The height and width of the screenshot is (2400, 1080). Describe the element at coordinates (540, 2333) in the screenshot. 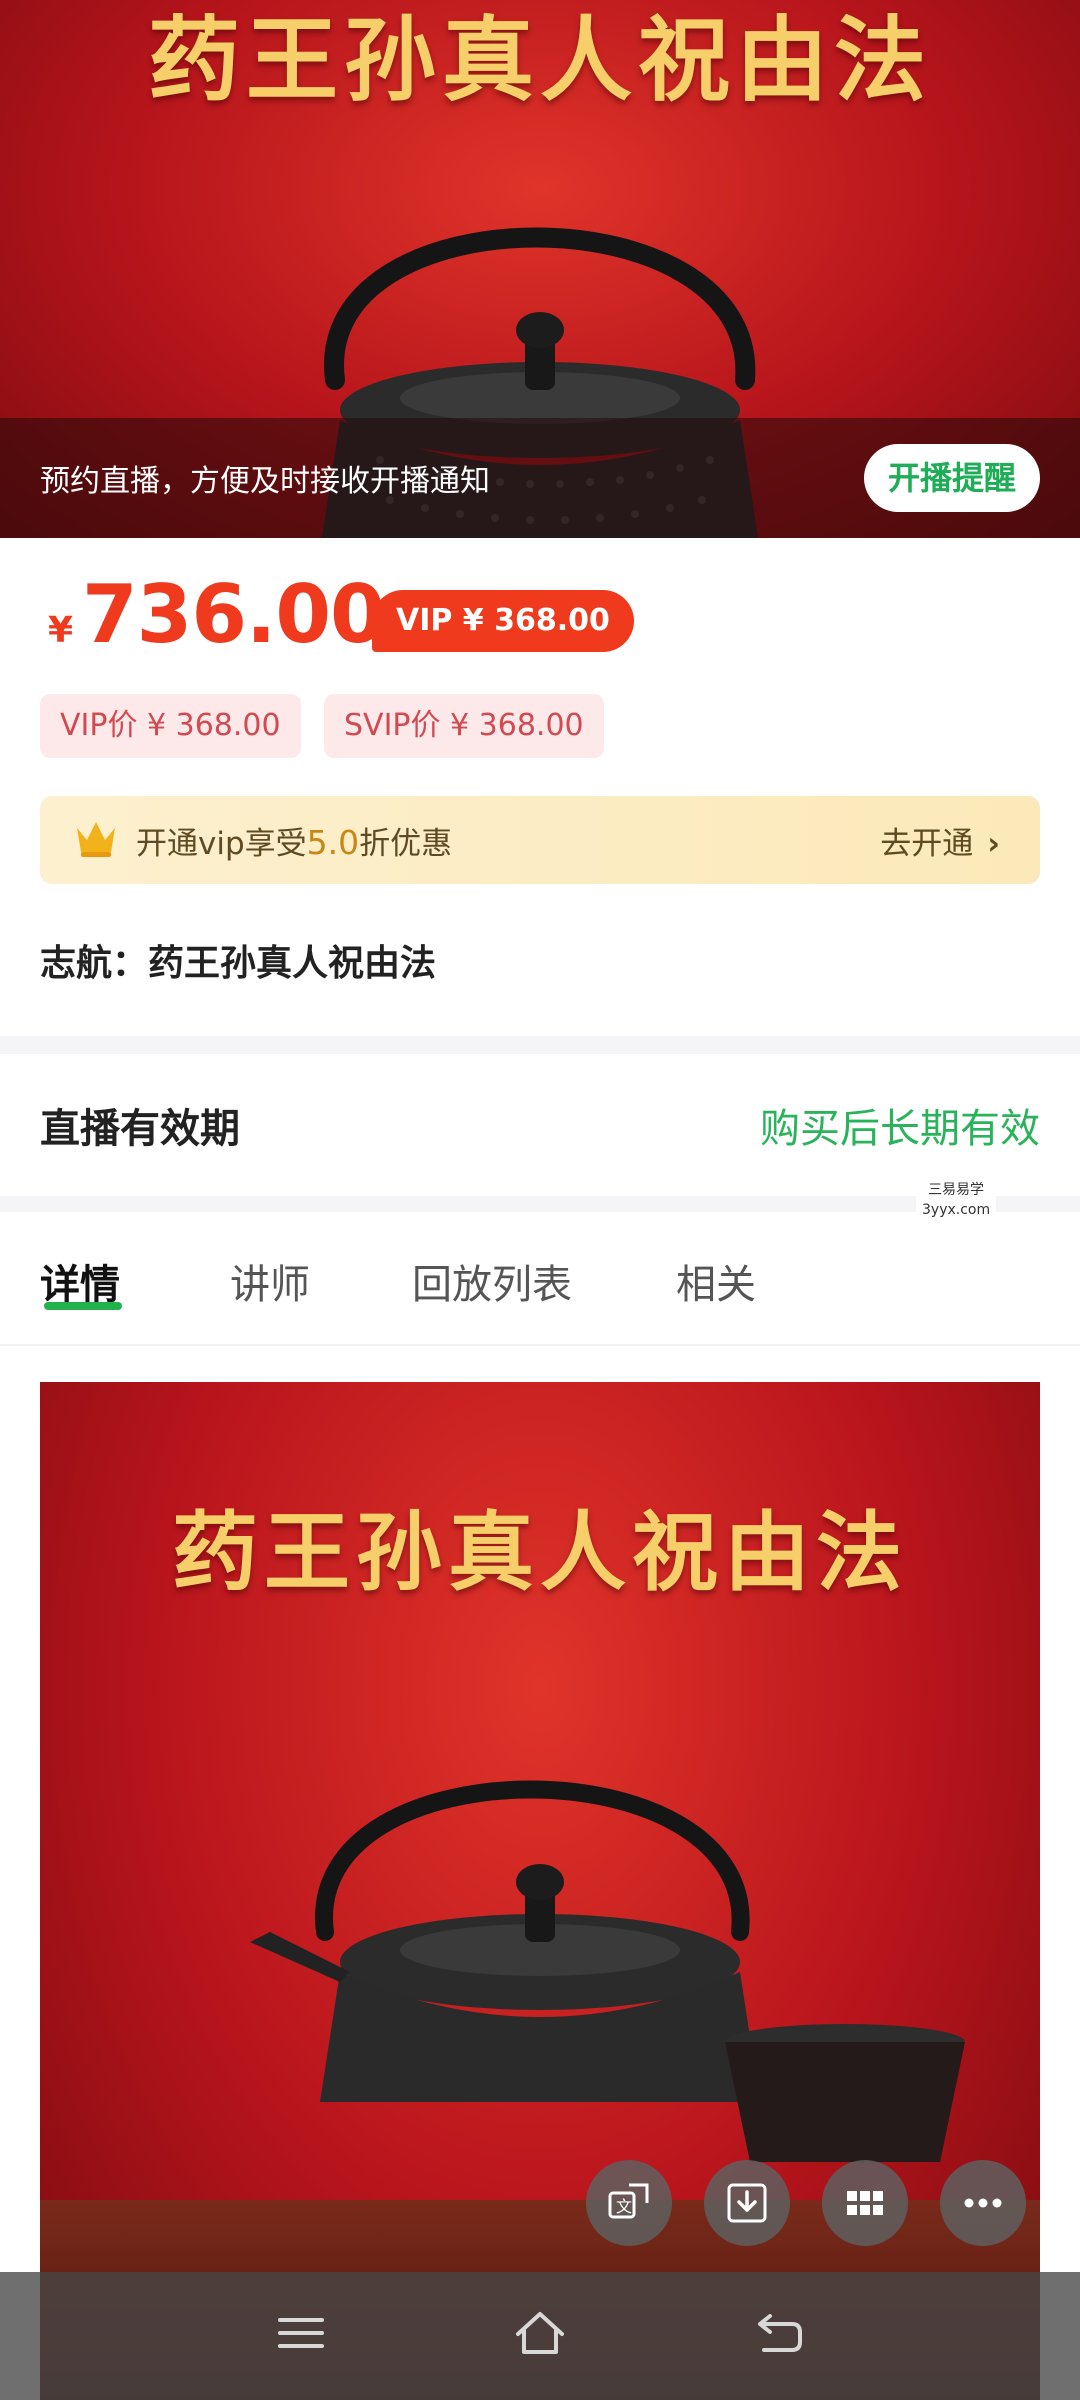

I see `home-icon` at that location.